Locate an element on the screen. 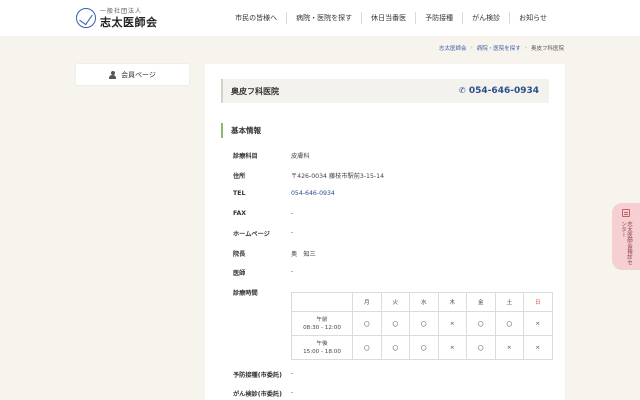 The image size is (640, 400). info-row-vaccination: 予防接種(市委託) - is located at coordinates (263, 374).